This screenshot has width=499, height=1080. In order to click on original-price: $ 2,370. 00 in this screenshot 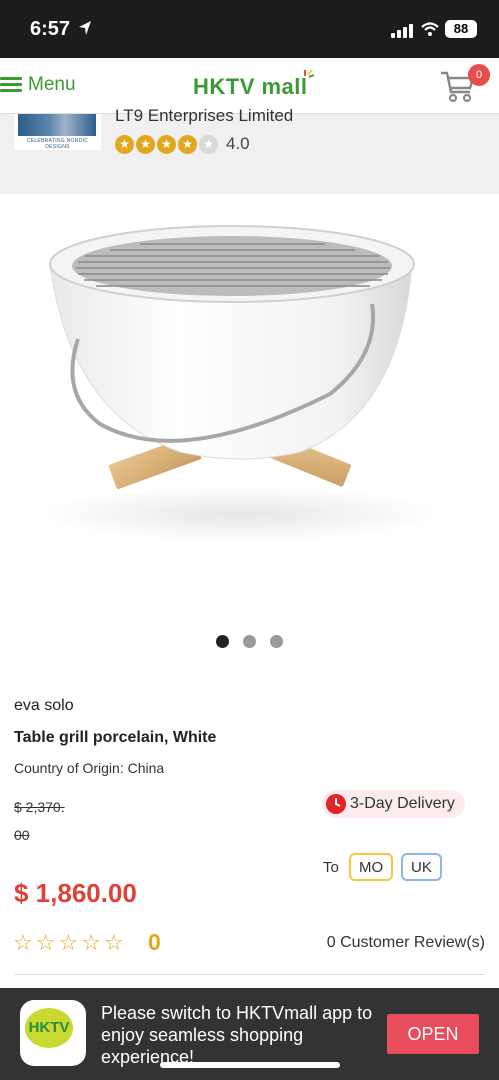, I will do `click(39, 821)`.